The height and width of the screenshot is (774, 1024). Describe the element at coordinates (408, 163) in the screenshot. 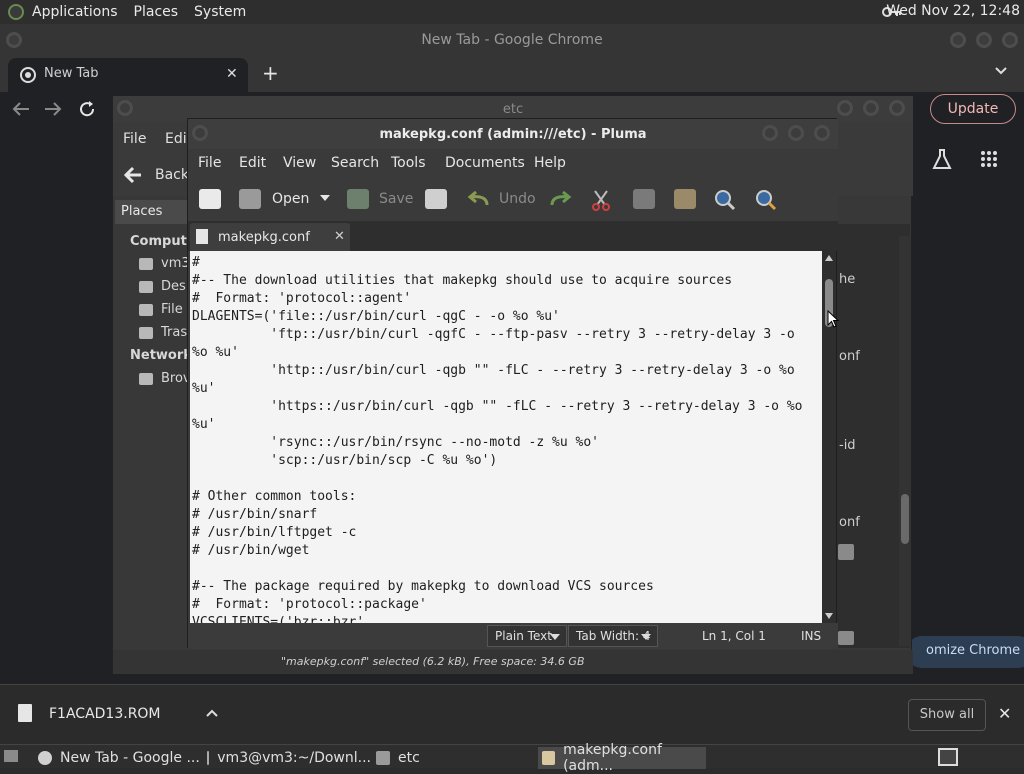

I see `menu-tools: Tools` at that location.